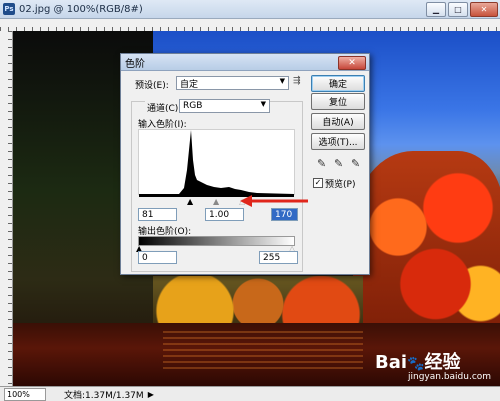 This screenshot has height=401, width=500. What do you see at coordinates (352, 63) in the screenshot?
I see `dialog-close-button: ✕` at bounding box center [352, 63].